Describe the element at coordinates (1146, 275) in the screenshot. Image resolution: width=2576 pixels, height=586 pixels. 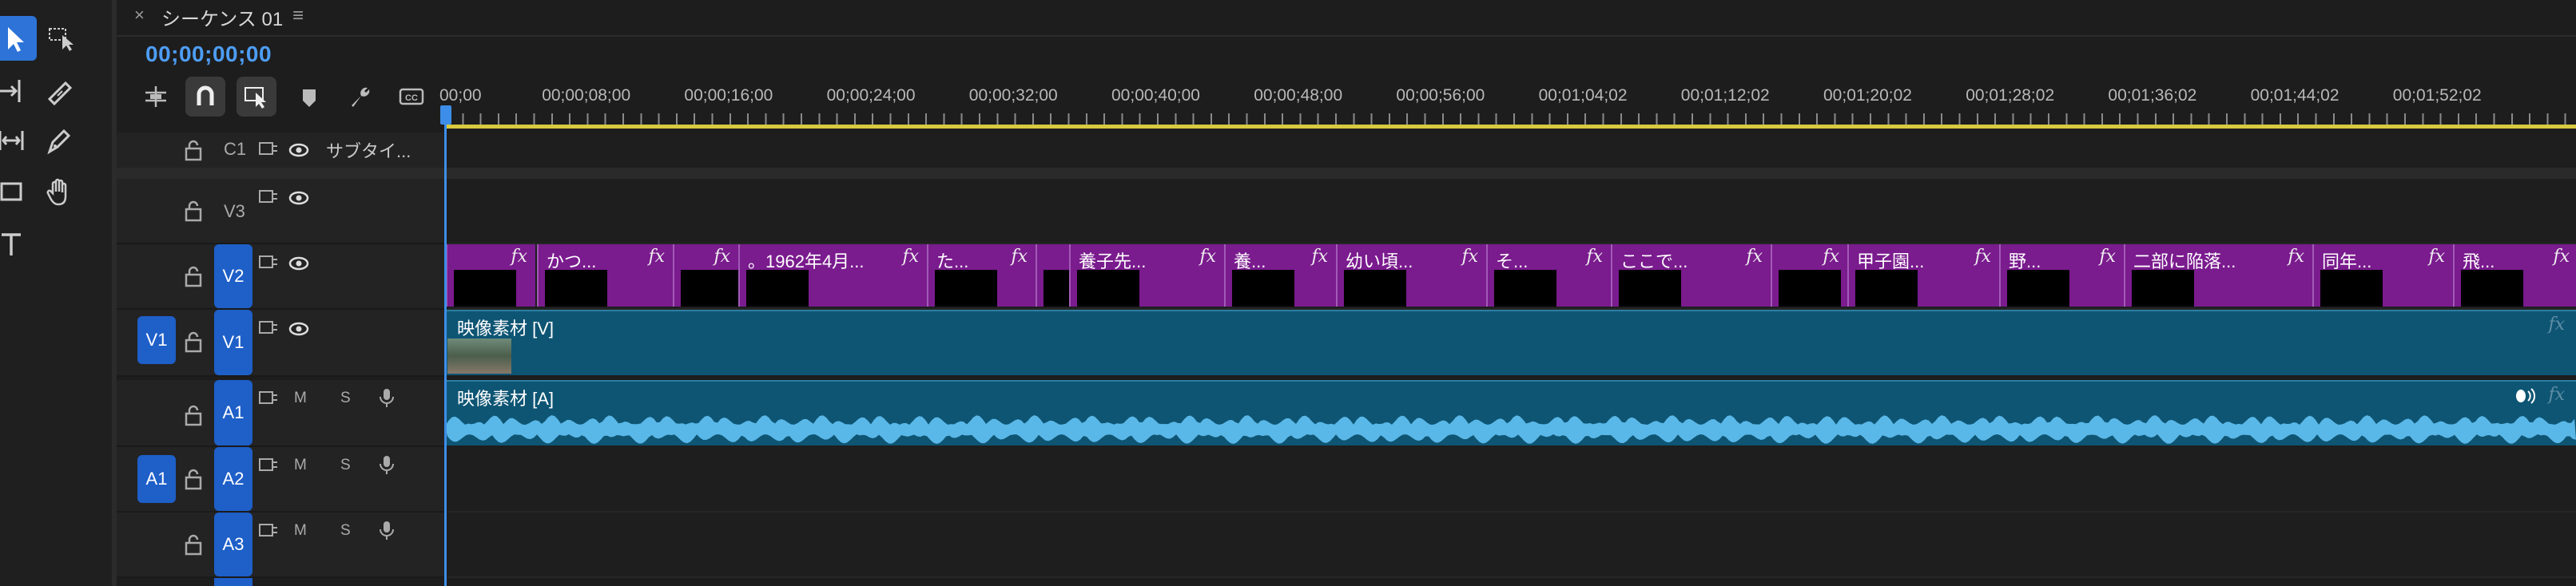
I see `caption-clip: 養子先... fx` at that location.